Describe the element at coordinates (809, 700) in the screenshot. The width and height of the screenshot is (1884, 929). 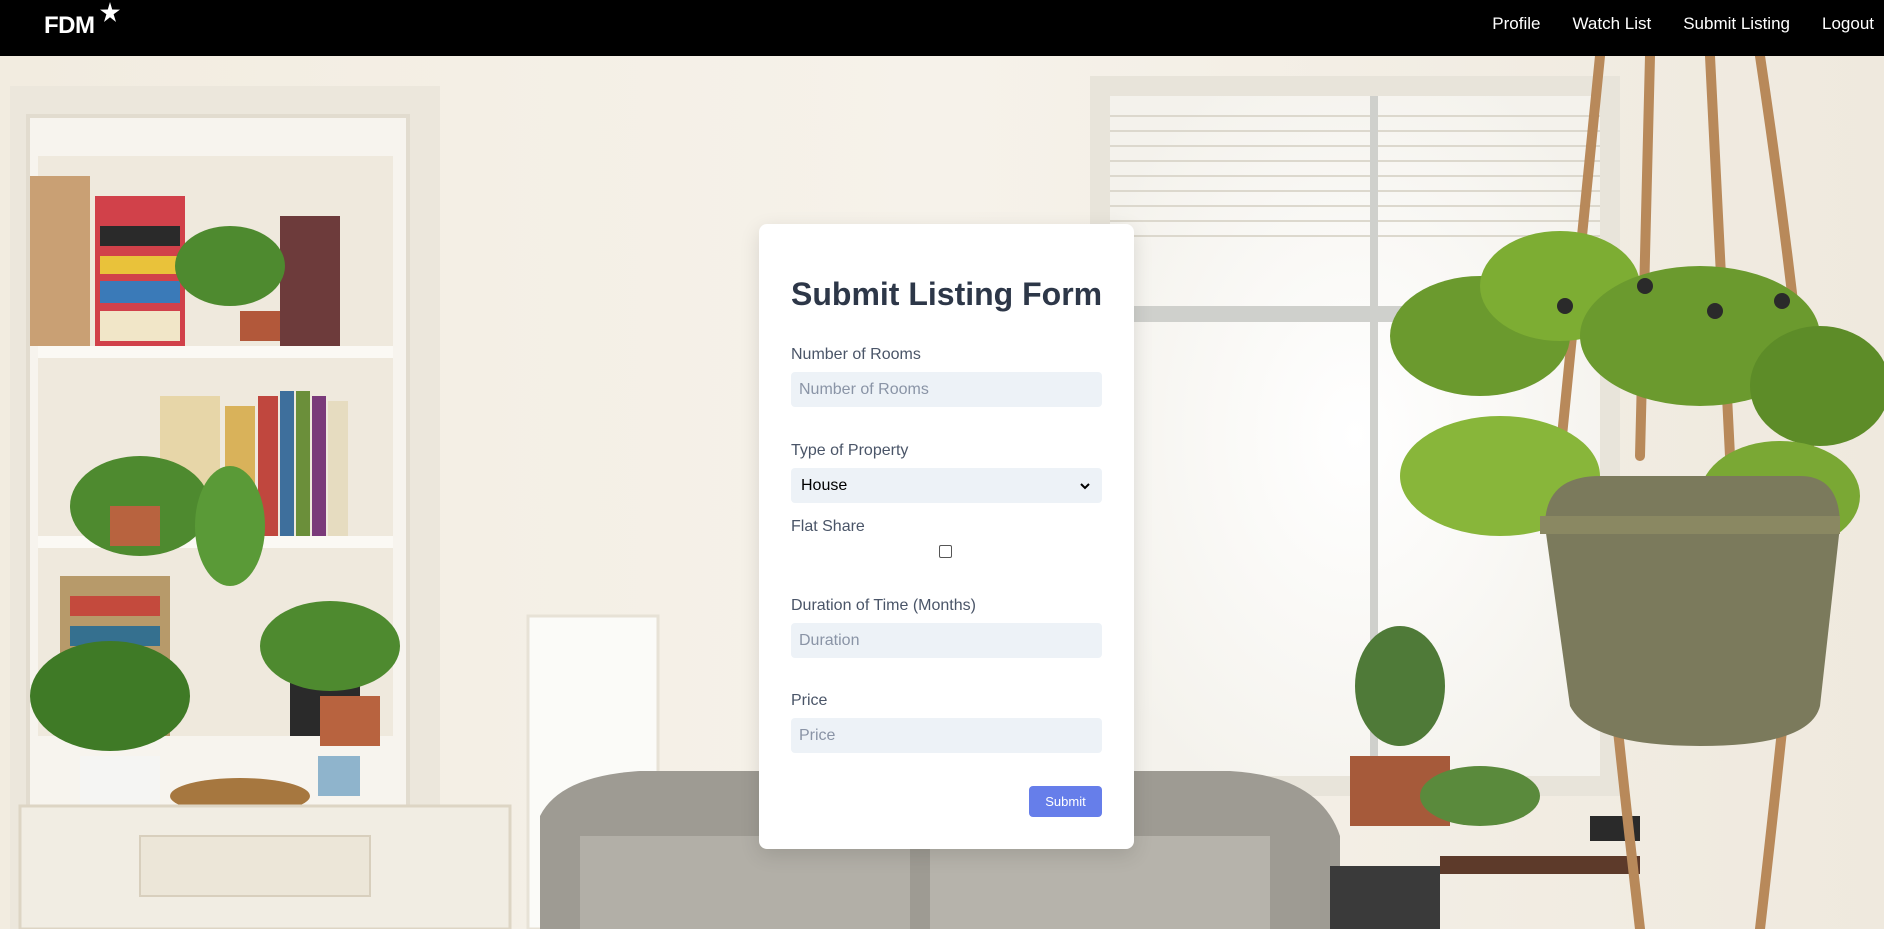
I see `price-label: Price` at that location.